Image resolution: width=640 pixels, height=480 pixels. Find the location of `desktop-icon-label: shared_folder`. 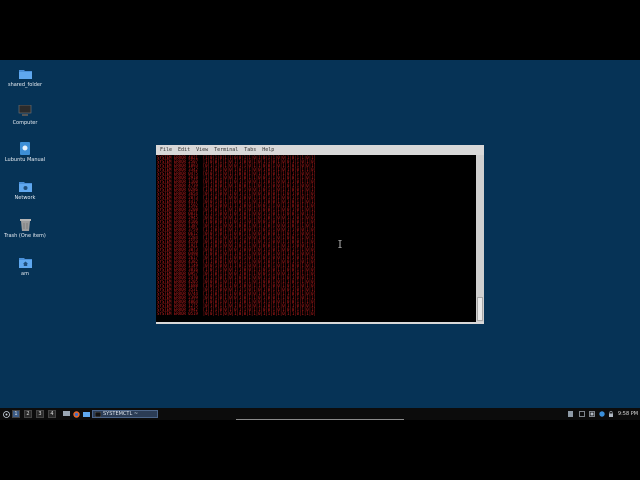

desktop-icon-label: shared_folder is located at coordinates (25, 85).